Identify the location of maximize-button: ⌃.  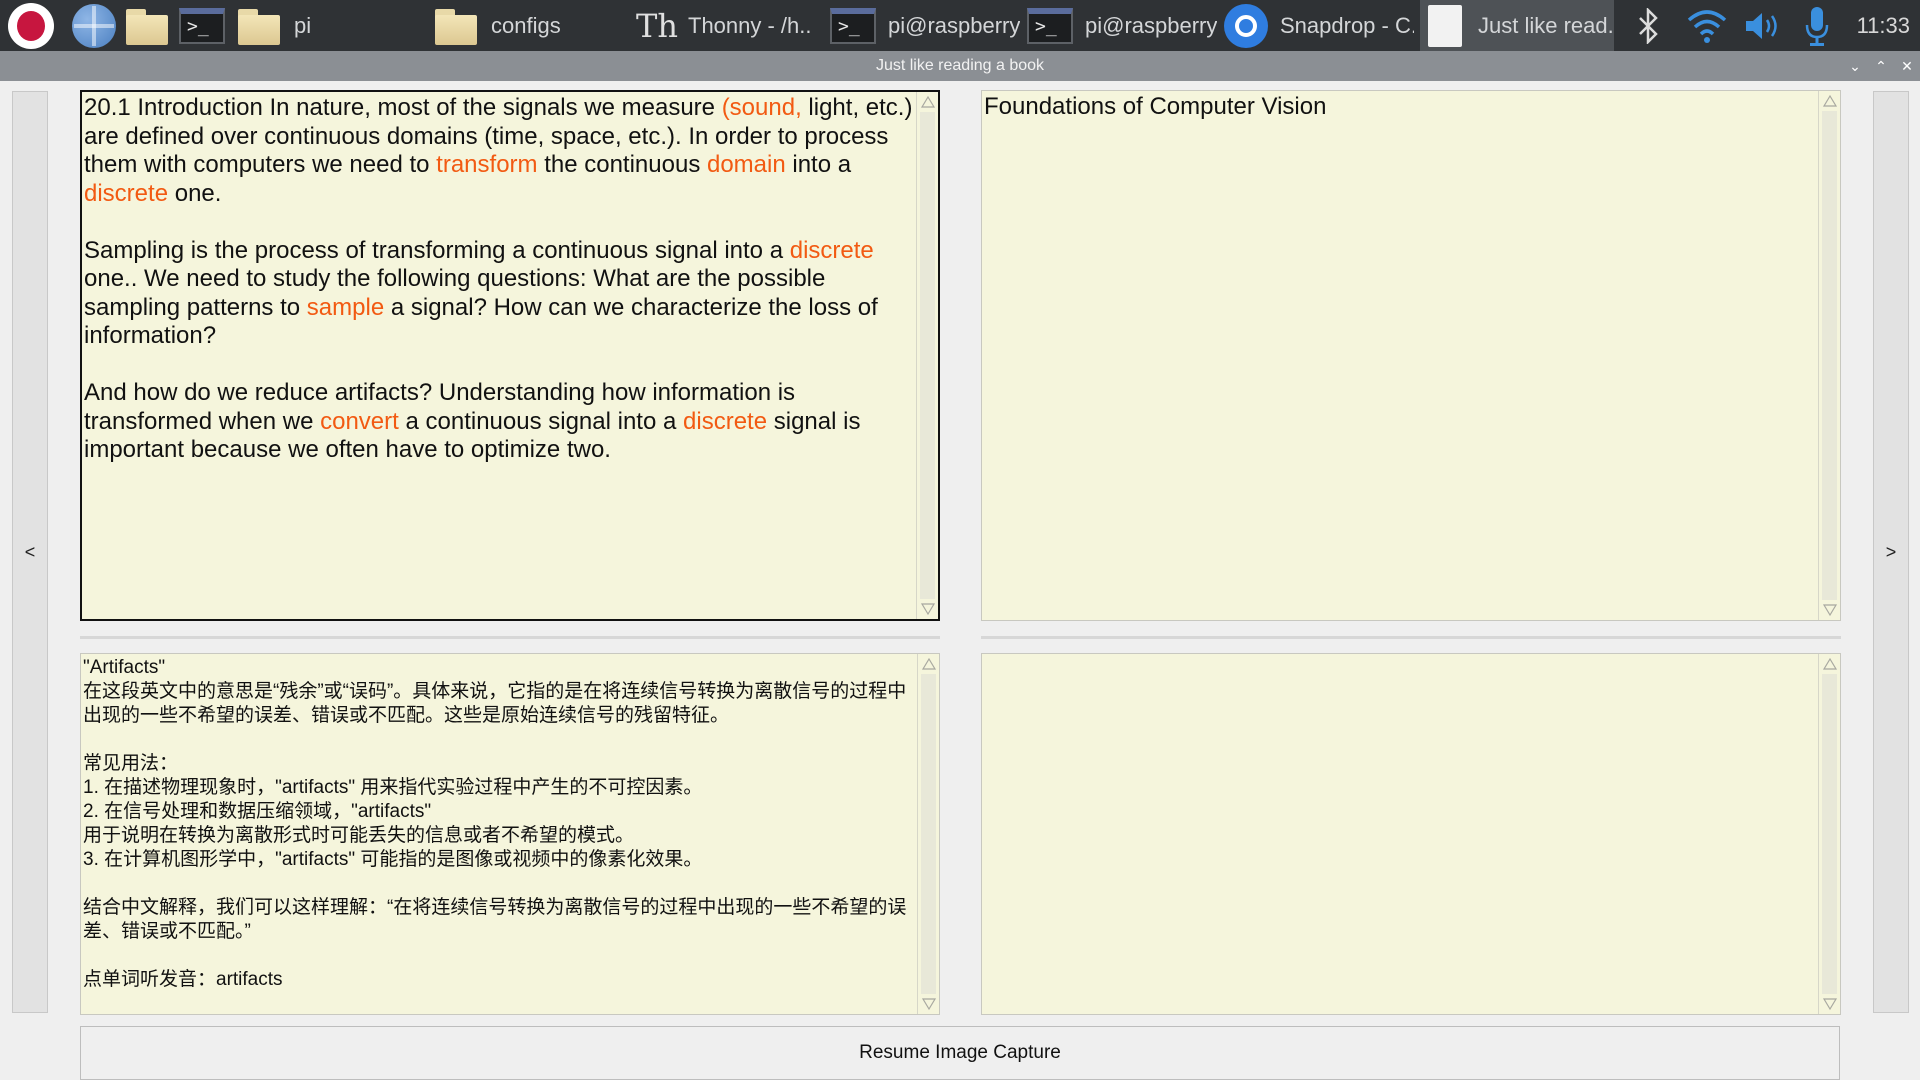
(1881, 66).